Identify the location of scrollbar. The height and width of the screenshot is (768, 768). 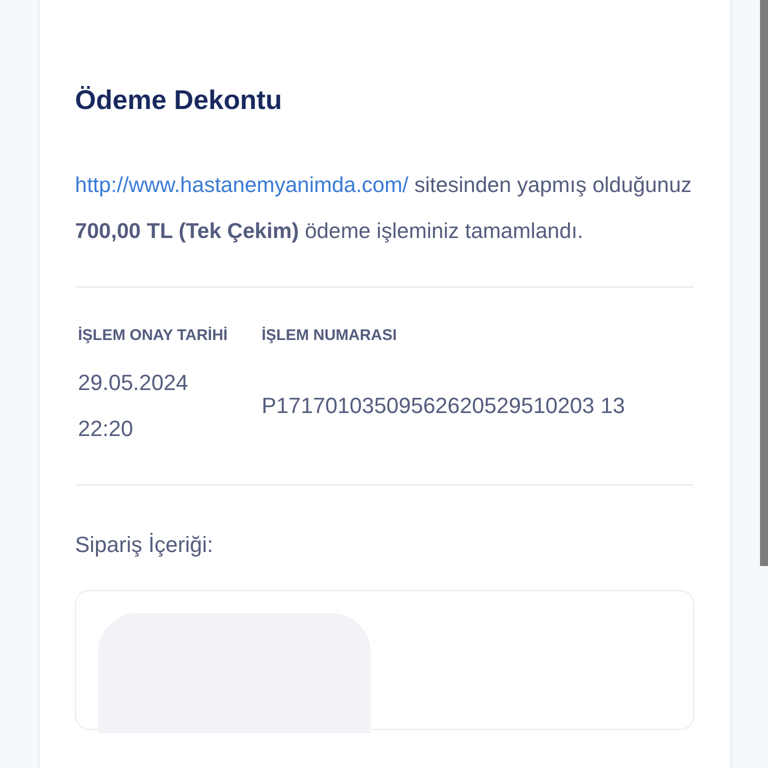
(764, 283).